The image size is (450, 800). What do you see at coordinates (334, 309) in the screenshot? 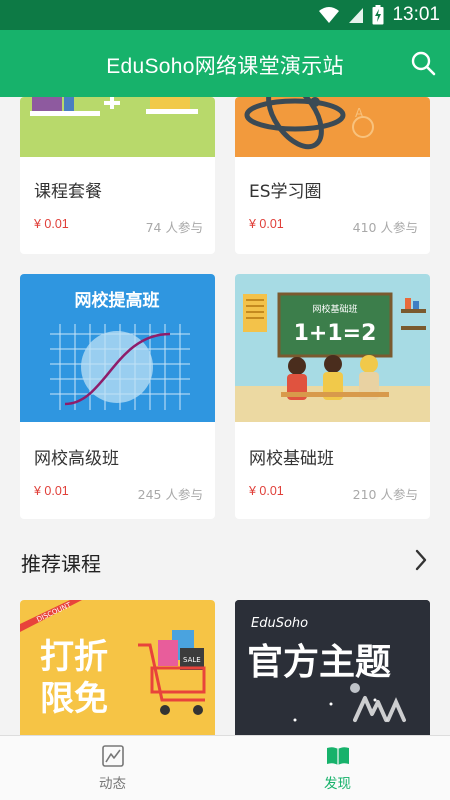
I see `board-caption: 网校基础班` at bounding box center [334, 309].